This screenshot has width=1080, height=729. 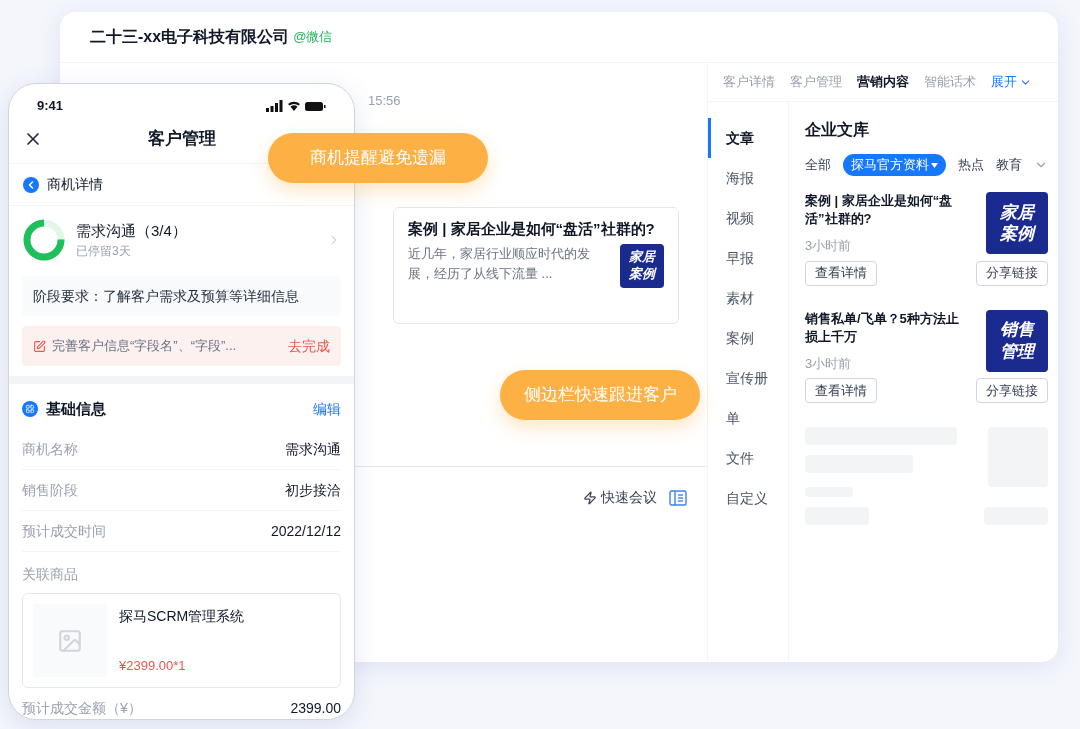 What do you see at coordinates (740, 378) in the screenshot?
I see `category-nav-item: 宣传册` at bounding box center [740, 378].